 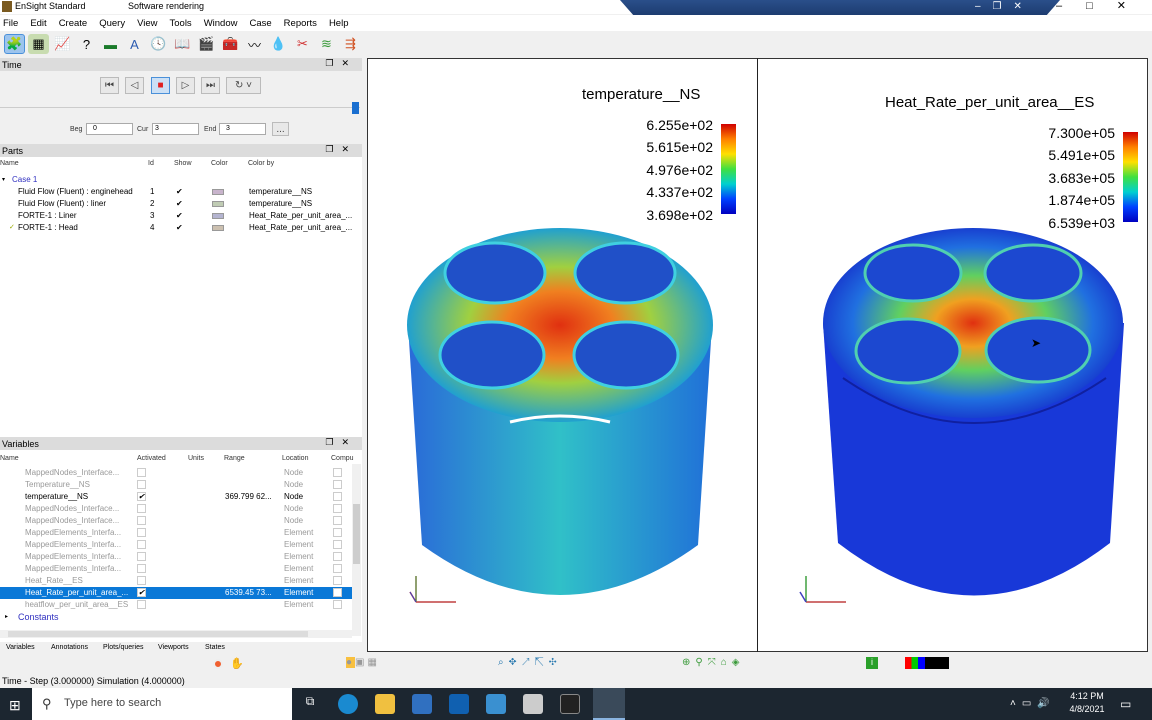 What do you see at coordinates (175, 129) in the screenshot?
I see `cur-field: 3` at bounding box center [175, 129].